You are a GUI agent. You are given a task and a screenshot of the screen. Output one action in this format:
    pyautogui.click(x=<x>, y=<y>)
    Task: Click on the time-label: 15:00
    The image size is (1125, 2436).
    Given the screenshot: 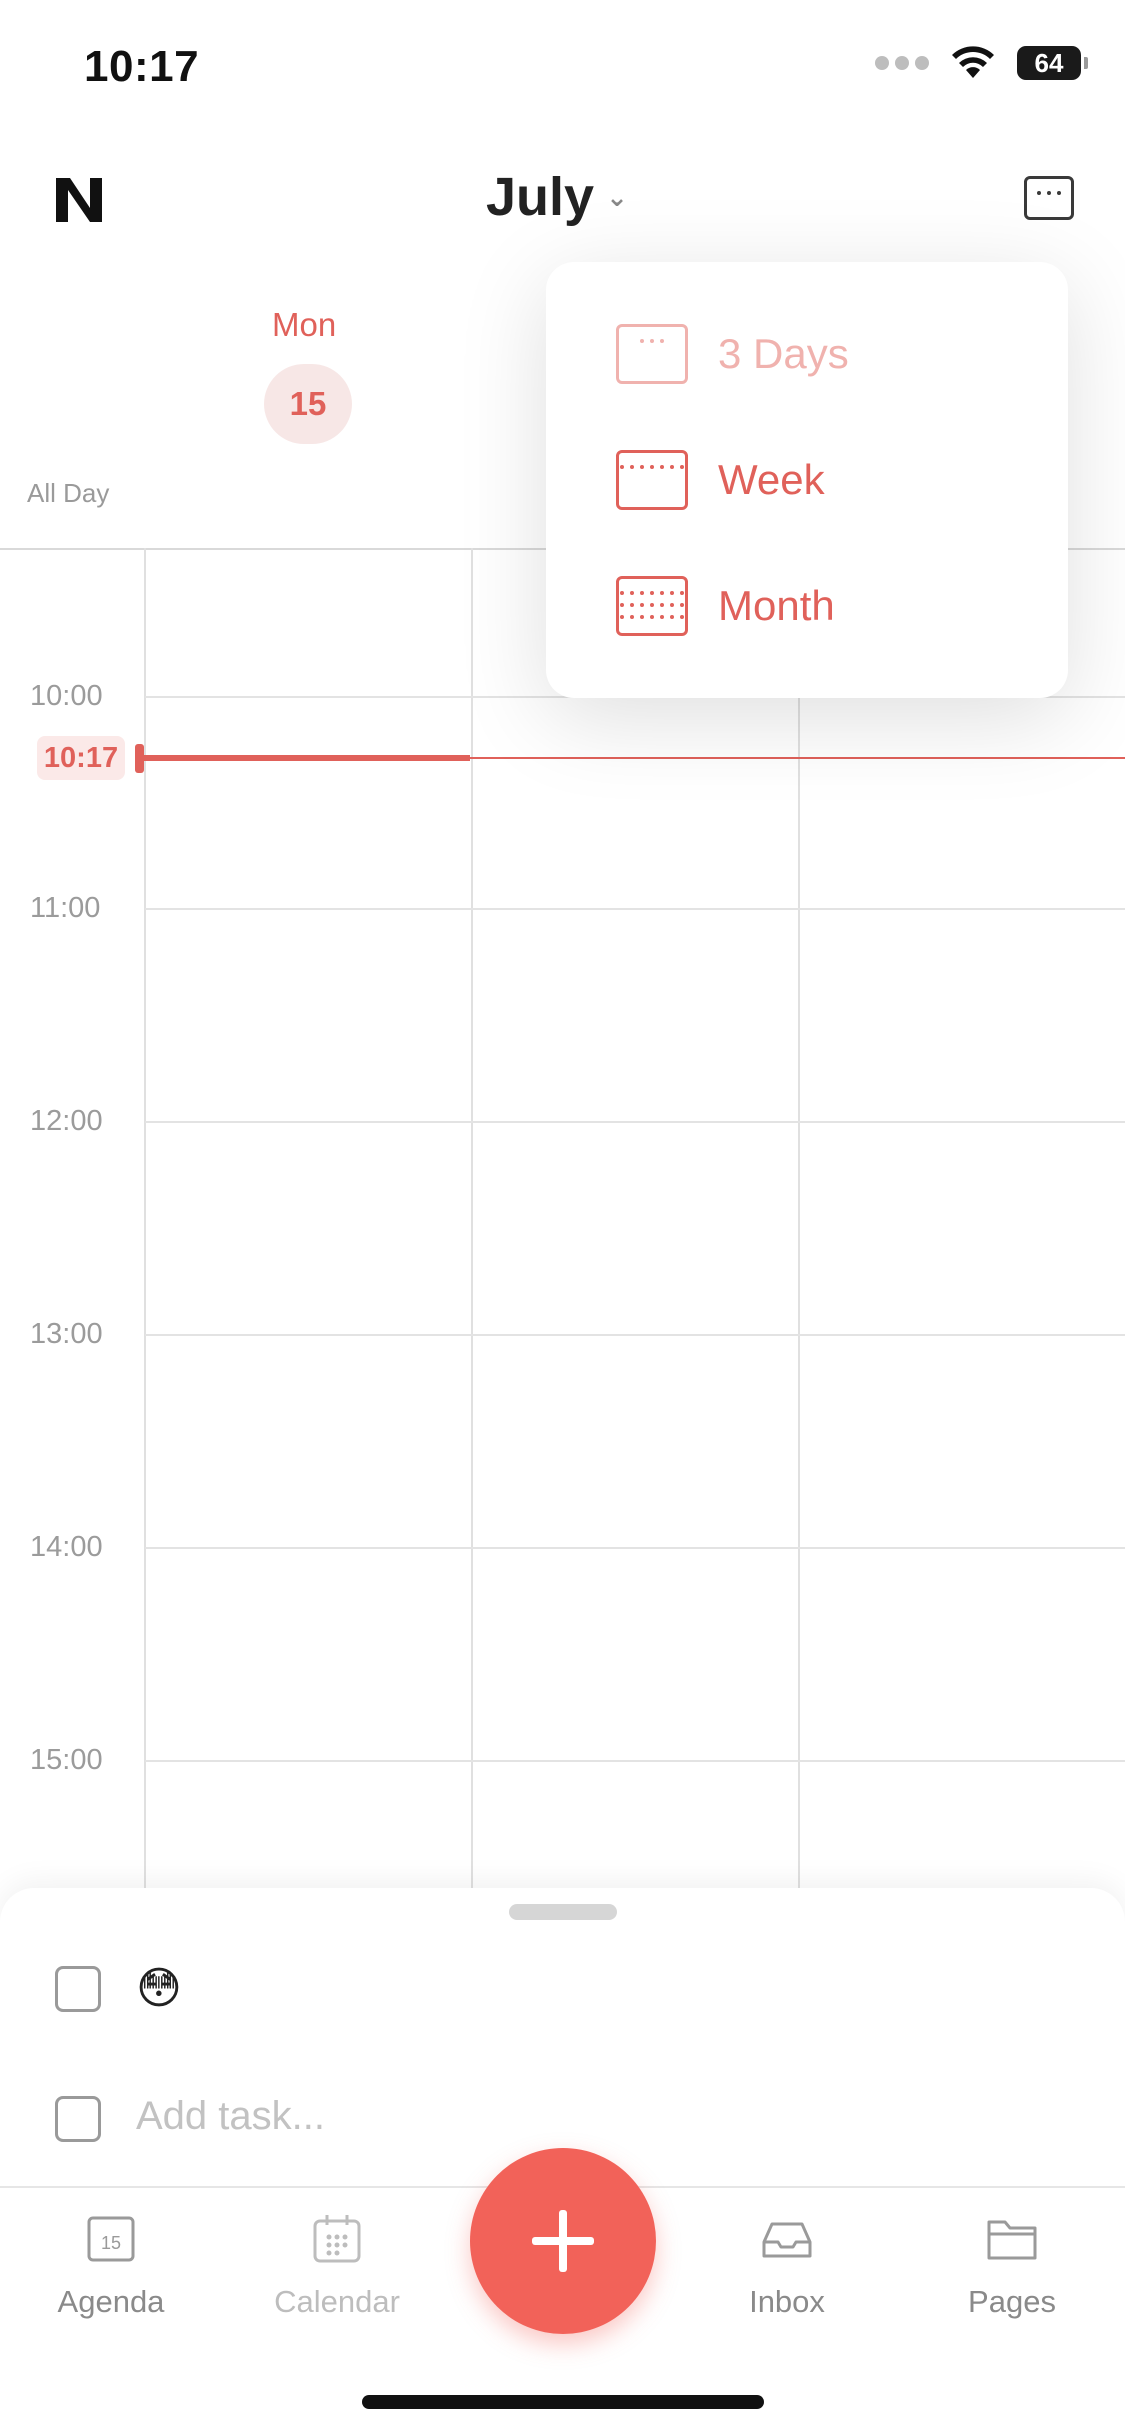 What is the action you would take?
    pyautogui.click(x=66, y=1760)
    